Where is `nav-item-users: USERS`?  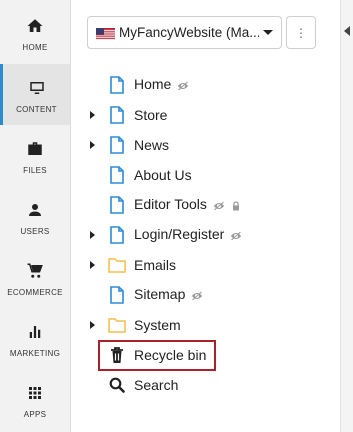 nav-item-users: USERS is located at coordinates (35, 216).